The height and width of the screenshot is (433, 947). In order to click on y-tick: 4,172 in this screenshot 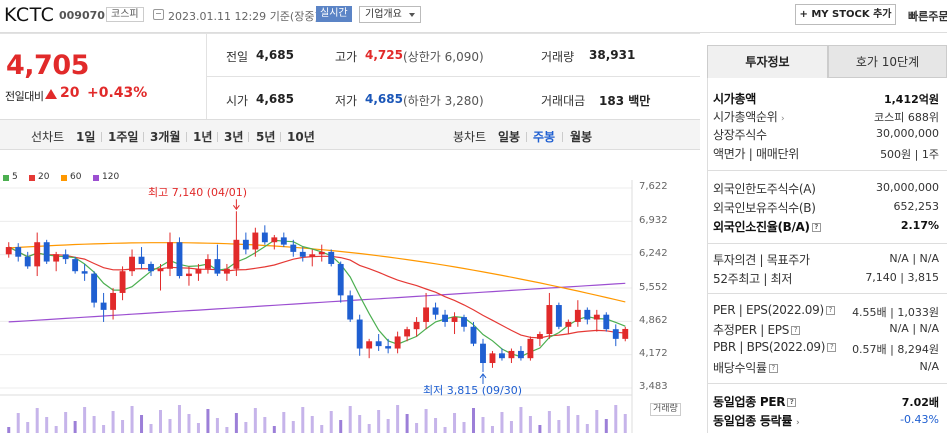, I will do `click(653, 353)`.